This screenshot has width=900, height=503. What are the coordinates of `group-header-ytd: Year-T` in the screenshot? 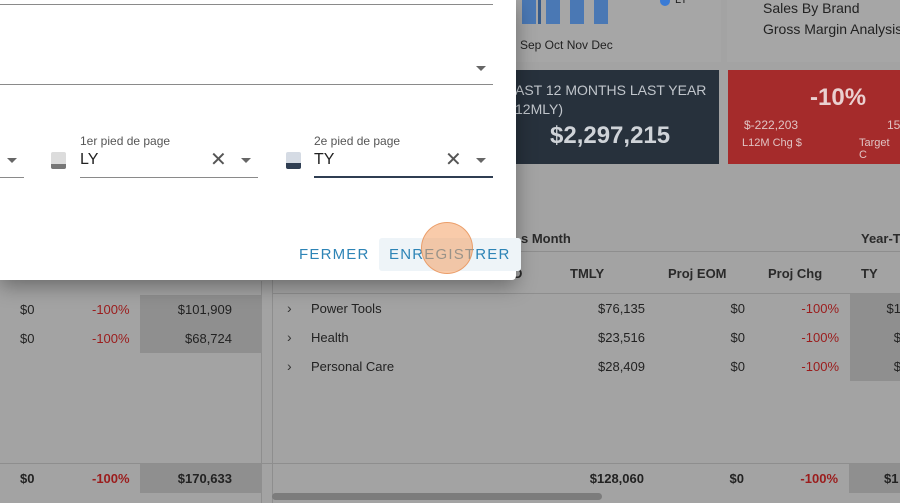 It's located at (880, 238).